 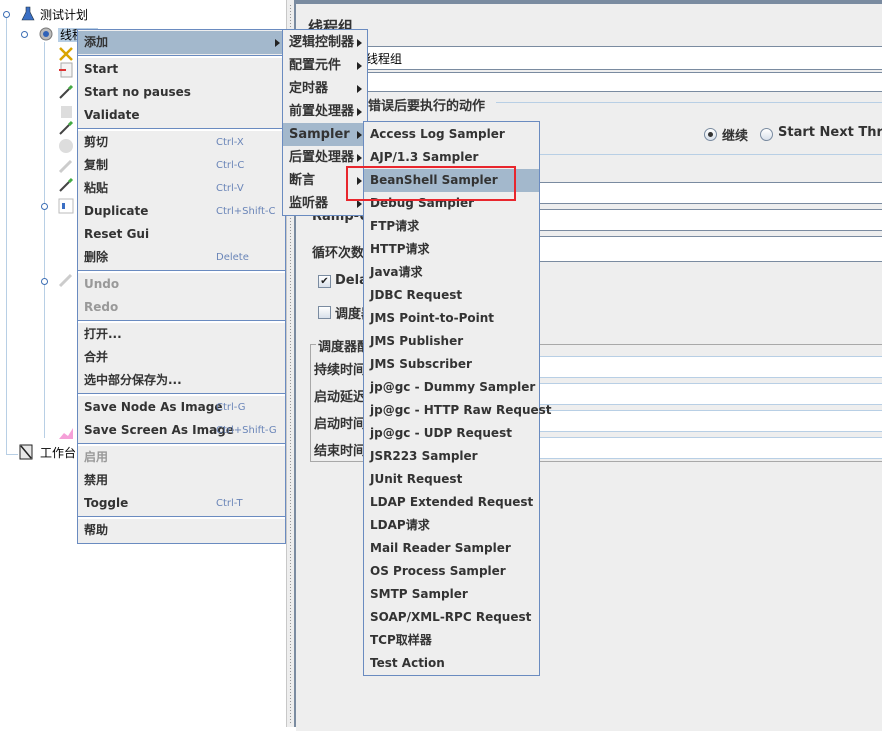 I want to click on sampler-menu-item: JUnit Request, so click(x=451, y=479).